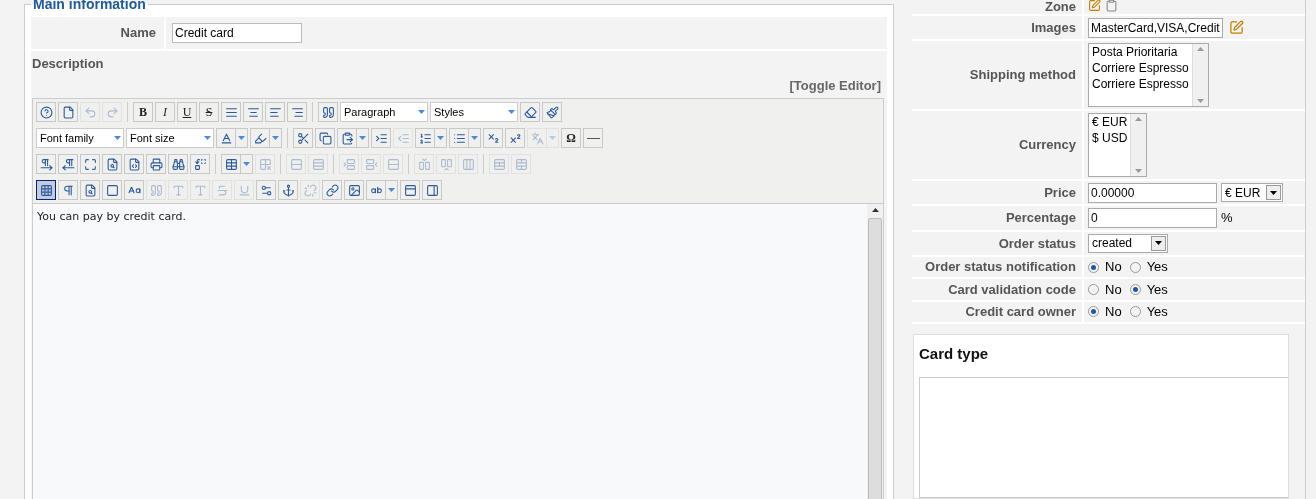 This screenshot has height=499, width=1316. I want to click on frame-button, so click(112, 190).